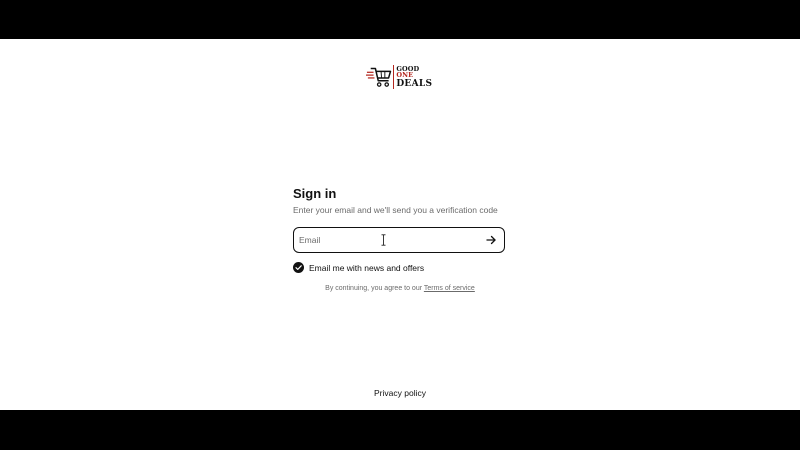 The image size is (800, 450). Describe the element at coordinates (315, 193) in the screenshot. I see `page-title: Sign in` at that location.